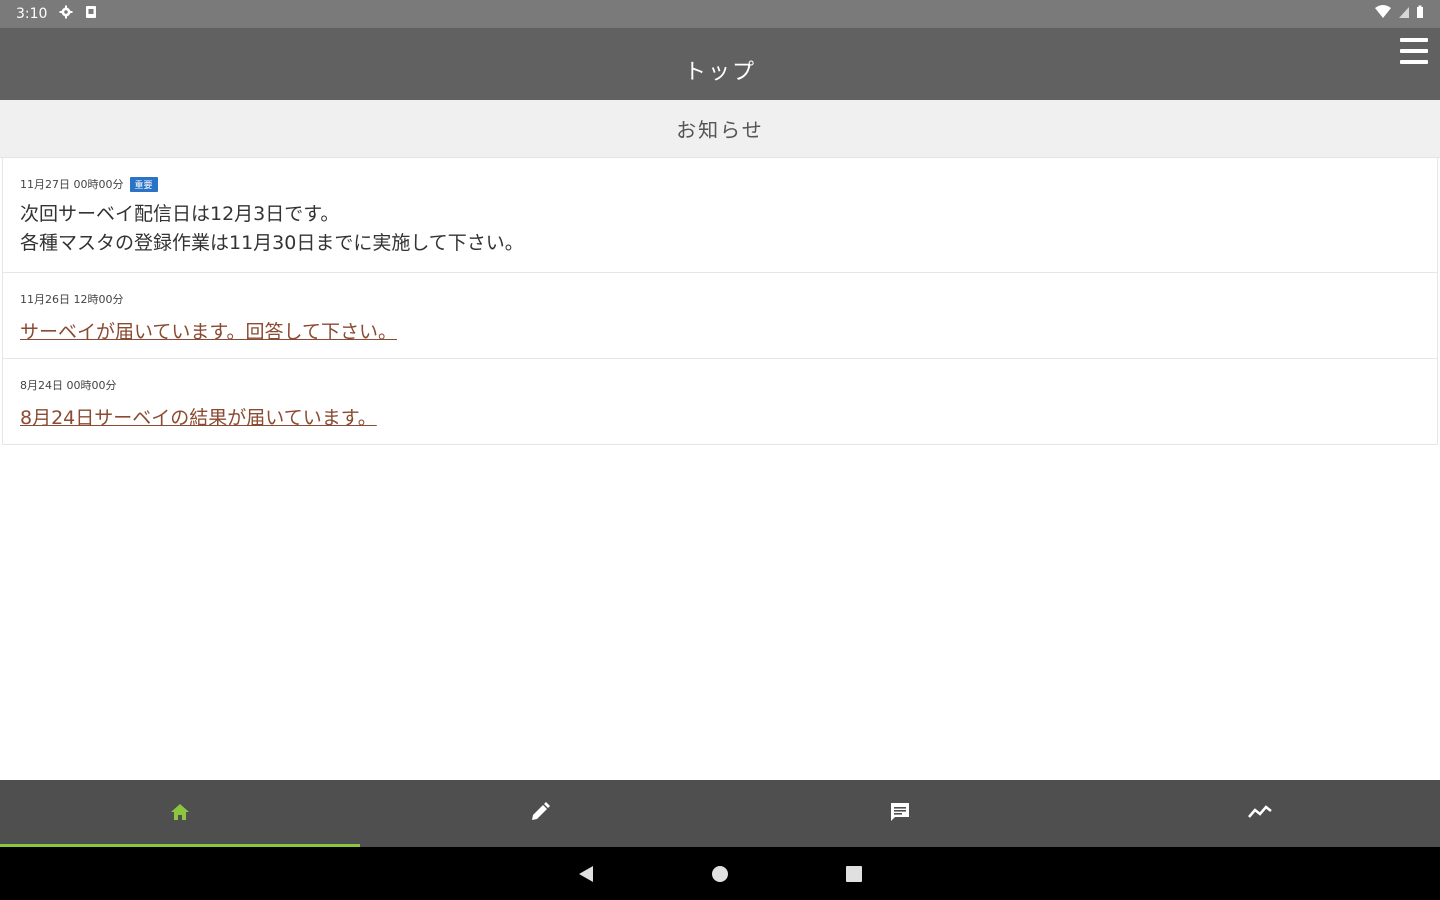  I want to click on settings-gear-icon, so click(66, 14).